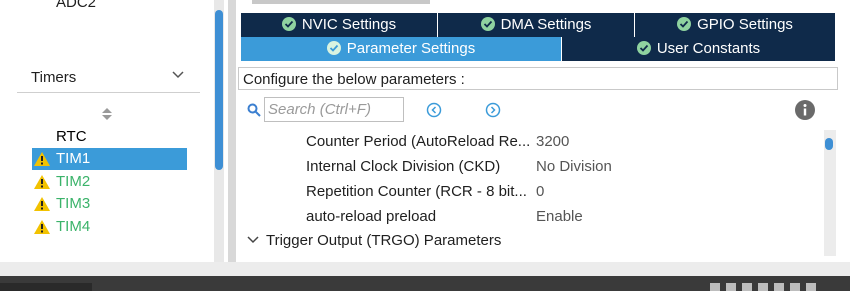 The width and height of the screenshot is (850, 291). Describe the element at coordinates (349, 24) in the screenshot. I see `tab-label: NVIC Settings` at that location.